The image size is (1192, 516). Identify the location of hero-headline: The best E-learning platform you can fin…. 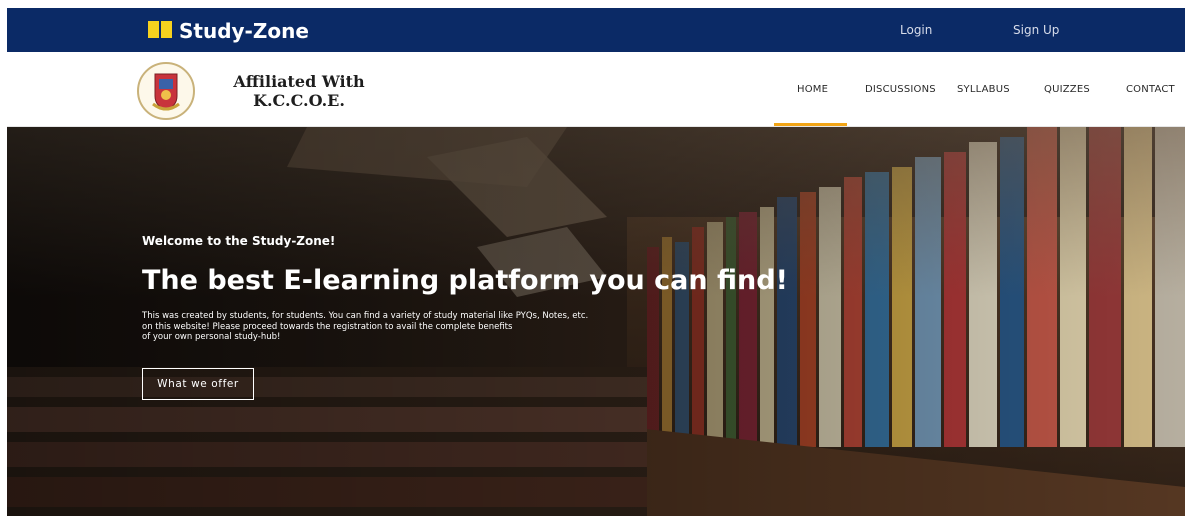
(465, 280).